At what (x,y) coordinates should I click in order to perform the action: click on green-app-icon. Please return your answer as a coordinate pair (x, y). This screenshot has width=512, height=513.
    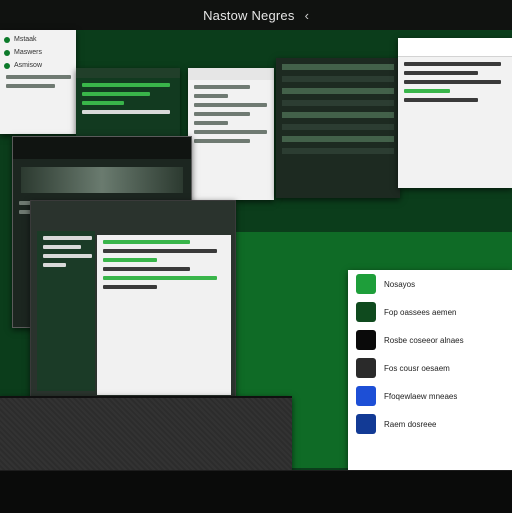
    Looking at the image, I should click on (366, 284).